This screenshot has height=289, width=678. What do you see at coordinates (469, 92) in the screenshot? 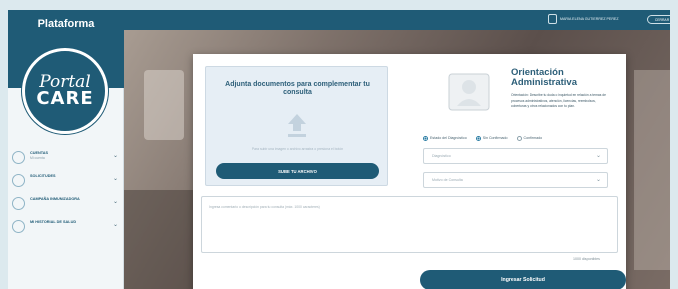
I see `administrative-illustration-icon` at bounding box center [469, 92].